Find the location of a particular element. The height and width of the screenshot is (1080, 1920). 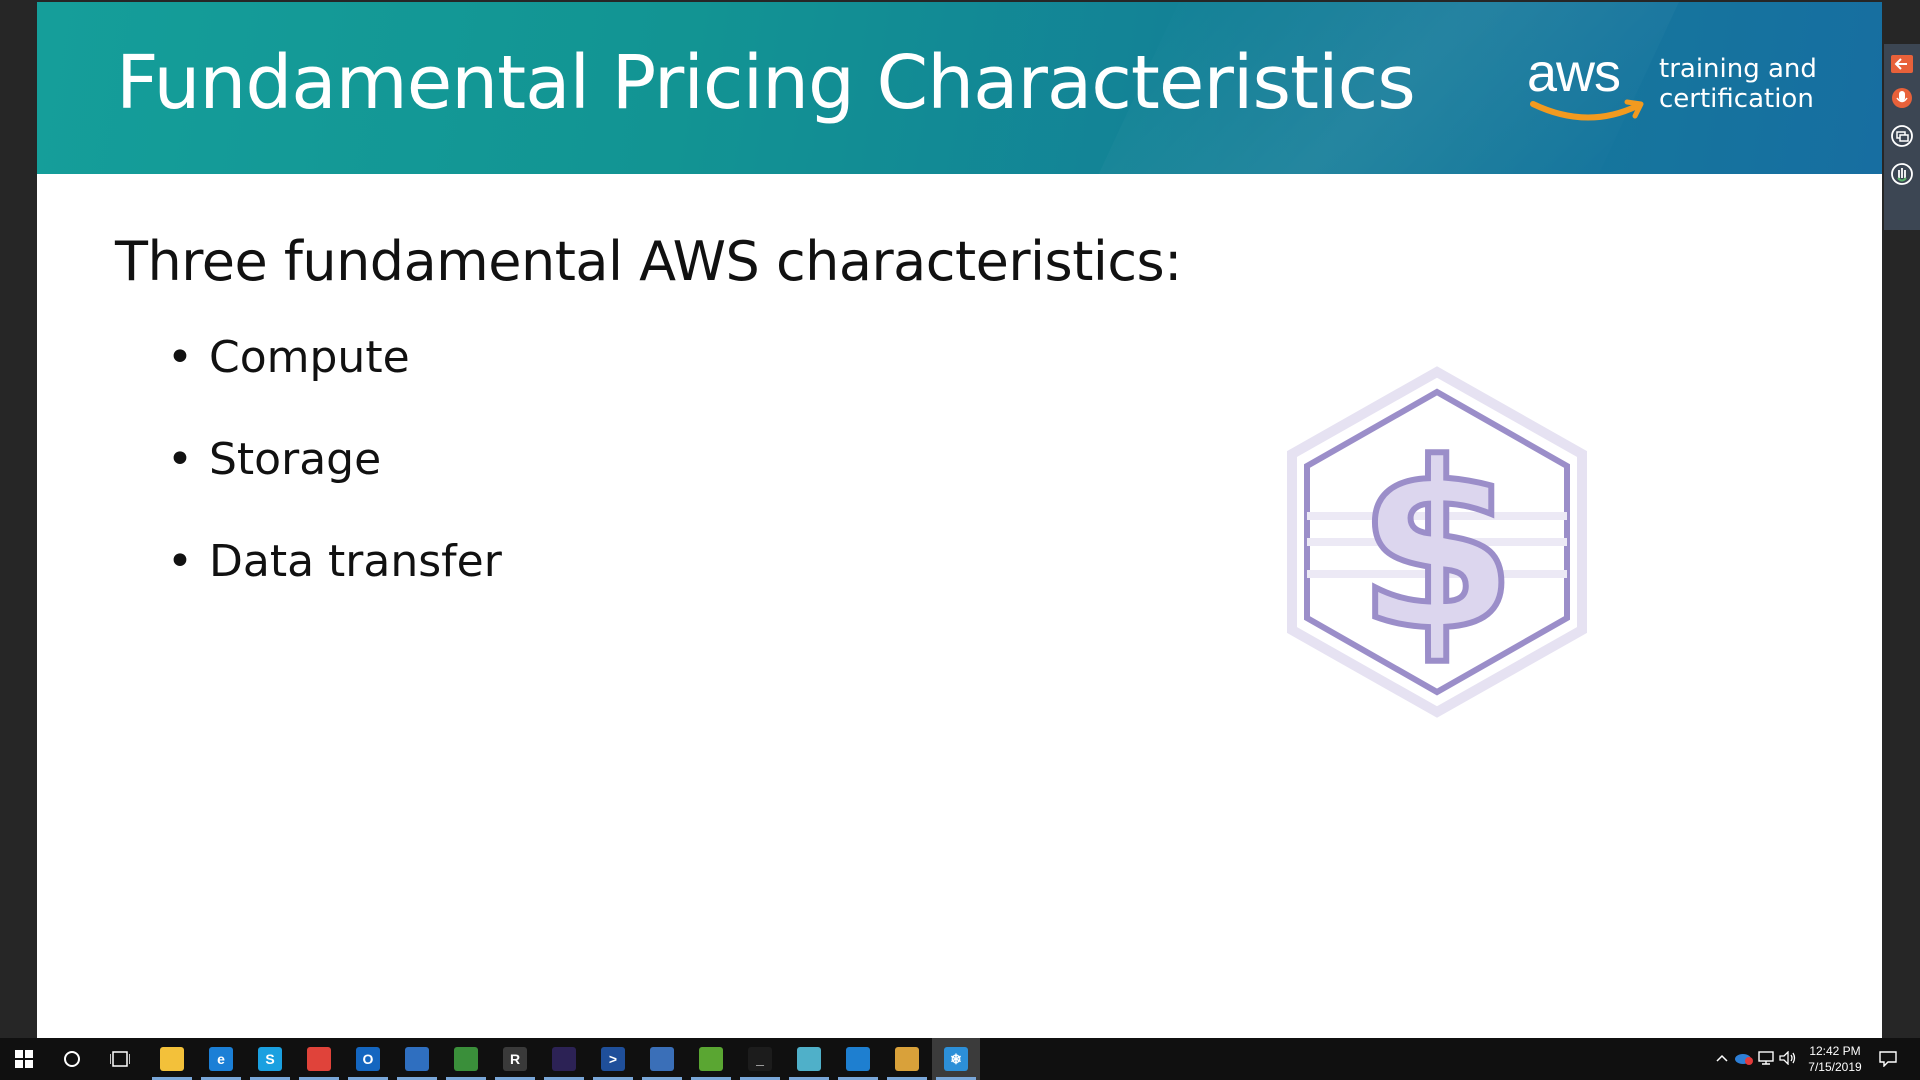

raise-hand-button is located at coordinates (1902, 174).